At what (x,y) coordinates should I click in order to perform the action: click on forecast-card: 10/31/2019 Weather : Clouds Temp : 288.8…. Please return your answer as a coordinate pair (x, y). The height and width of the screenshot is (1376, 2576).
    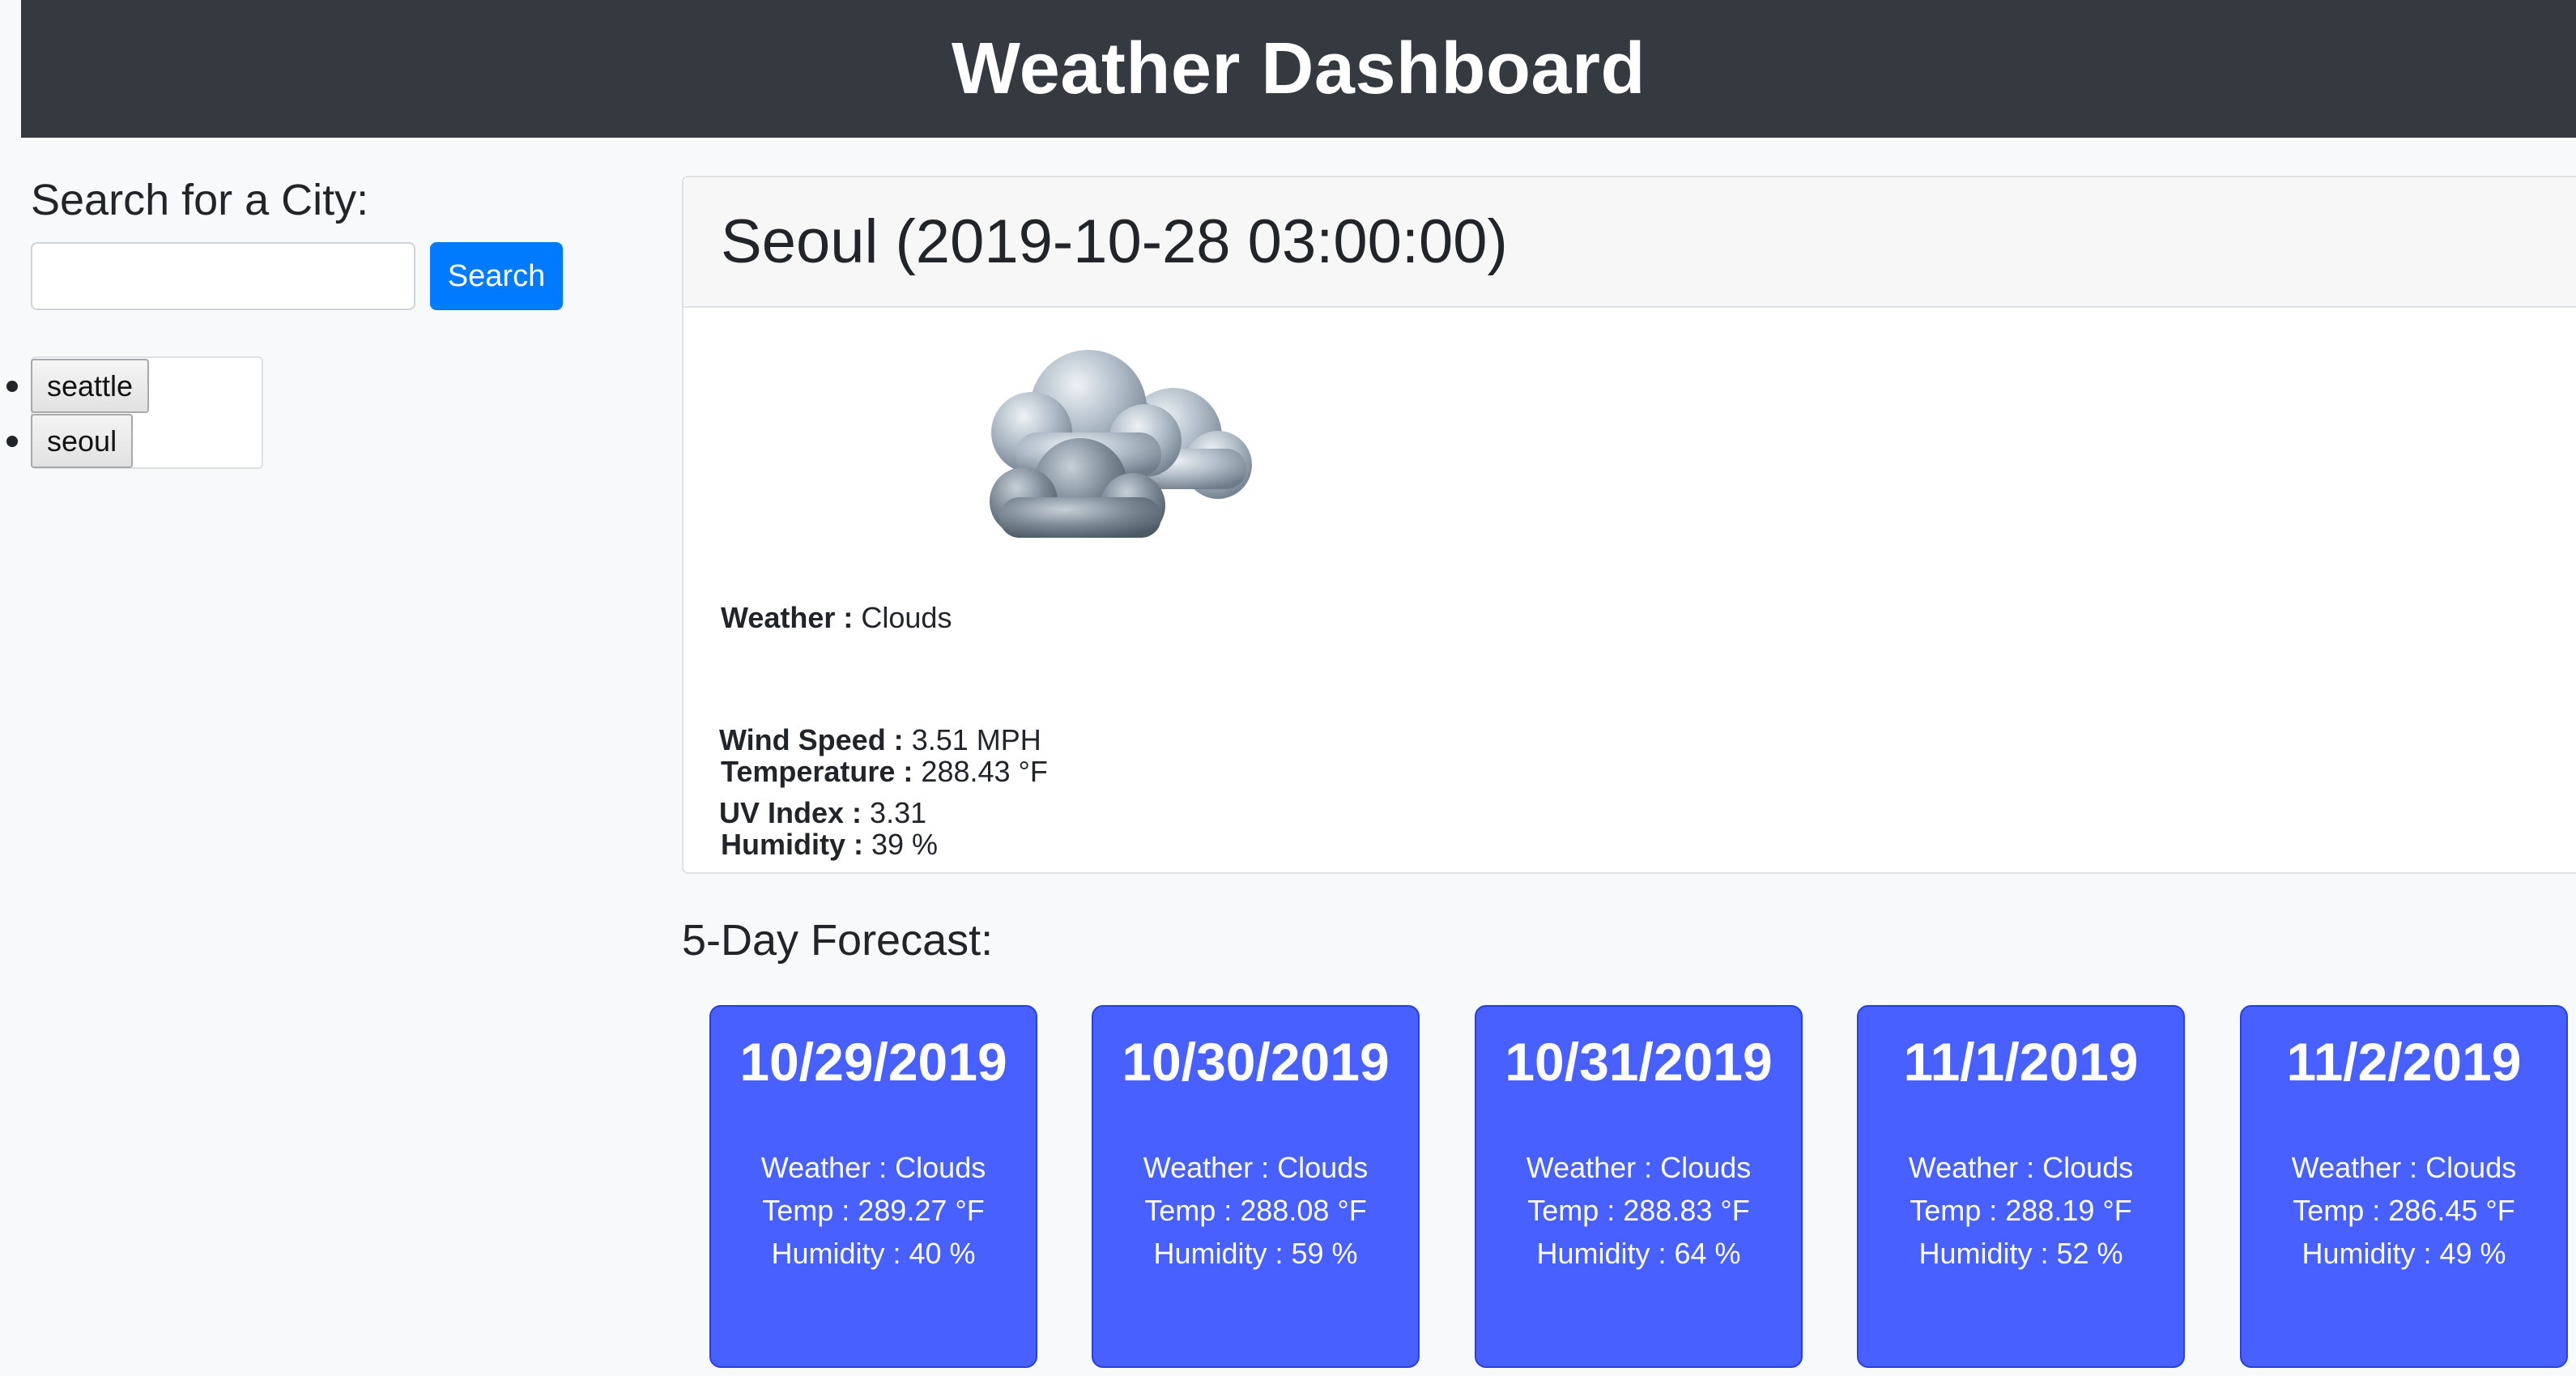
    Looking at the image, I should click on (1639, 1186).